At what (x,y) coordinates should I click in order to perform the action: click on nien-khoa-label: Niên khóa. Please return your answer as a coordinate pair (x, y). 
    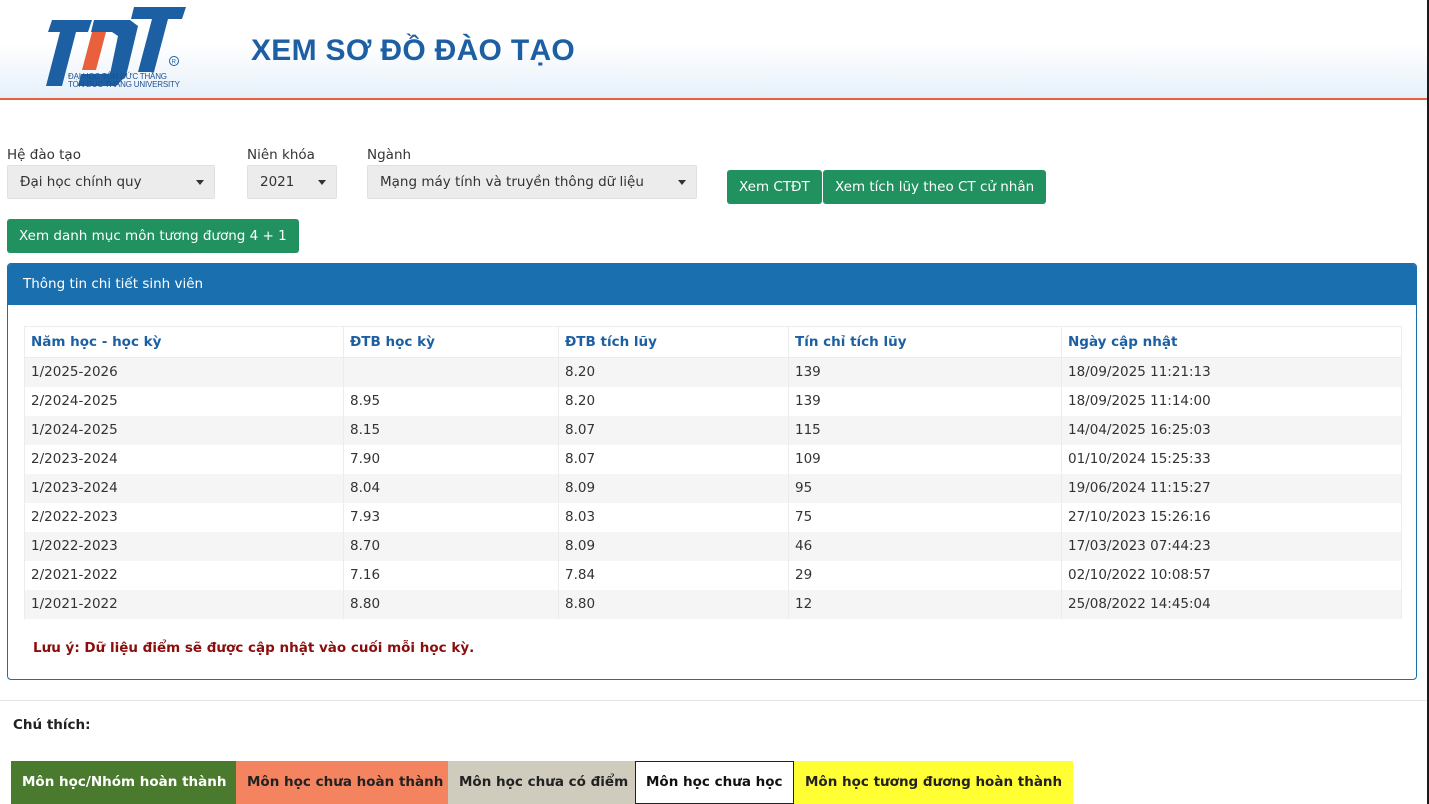
    Looking at the image, I should click on (281, 155).